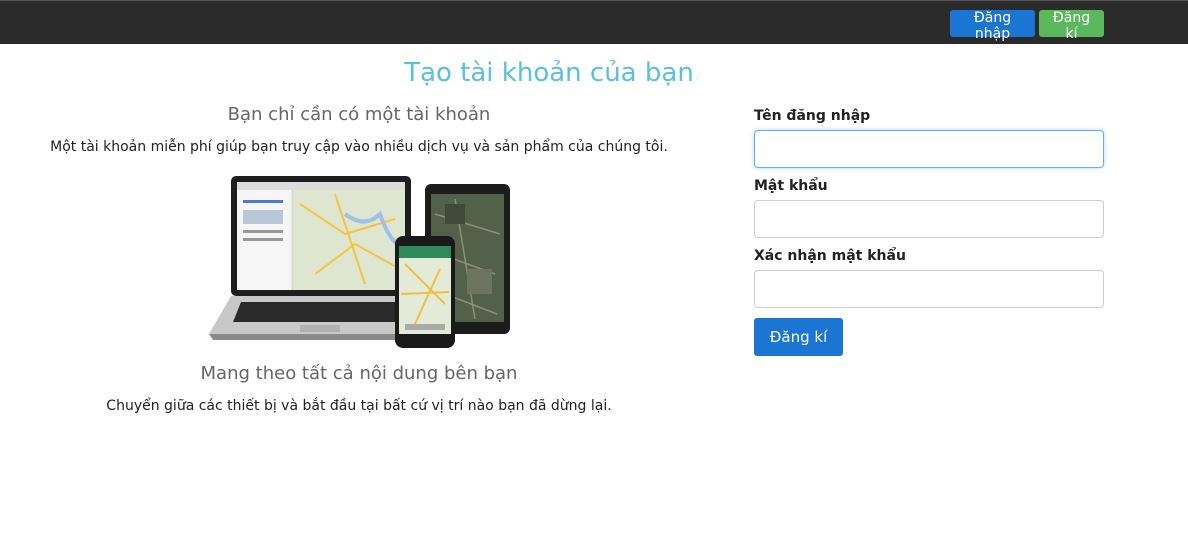 The width and height of the screenshot is (1188, 535). I want to click on login-button: Đăng nhập, so click(992, 26).